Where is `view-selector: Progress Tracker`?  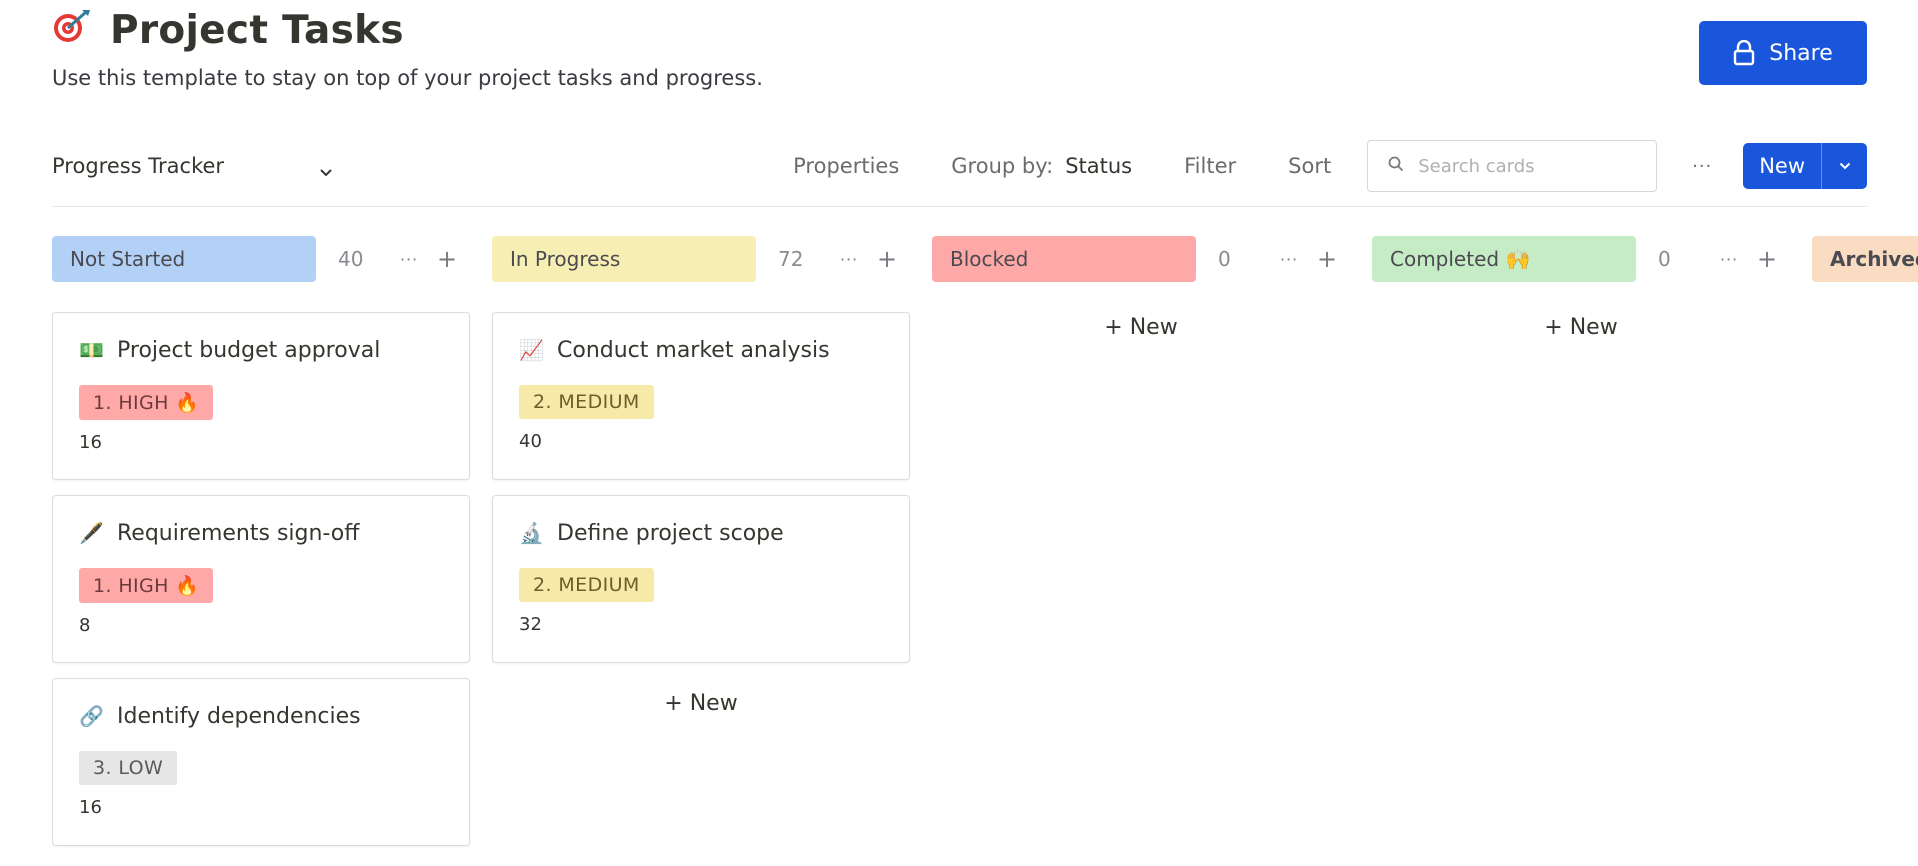 view-selector: Progress Tracker is located at coordinates (202, 166).